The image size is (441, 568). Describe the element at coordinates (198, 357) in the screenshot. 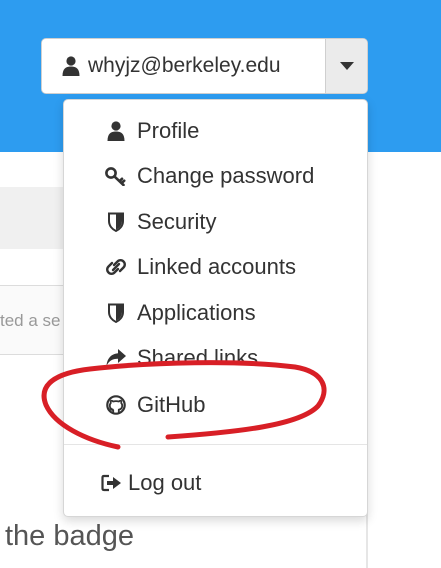

I see `menu-item-label: Shared links` at that location.